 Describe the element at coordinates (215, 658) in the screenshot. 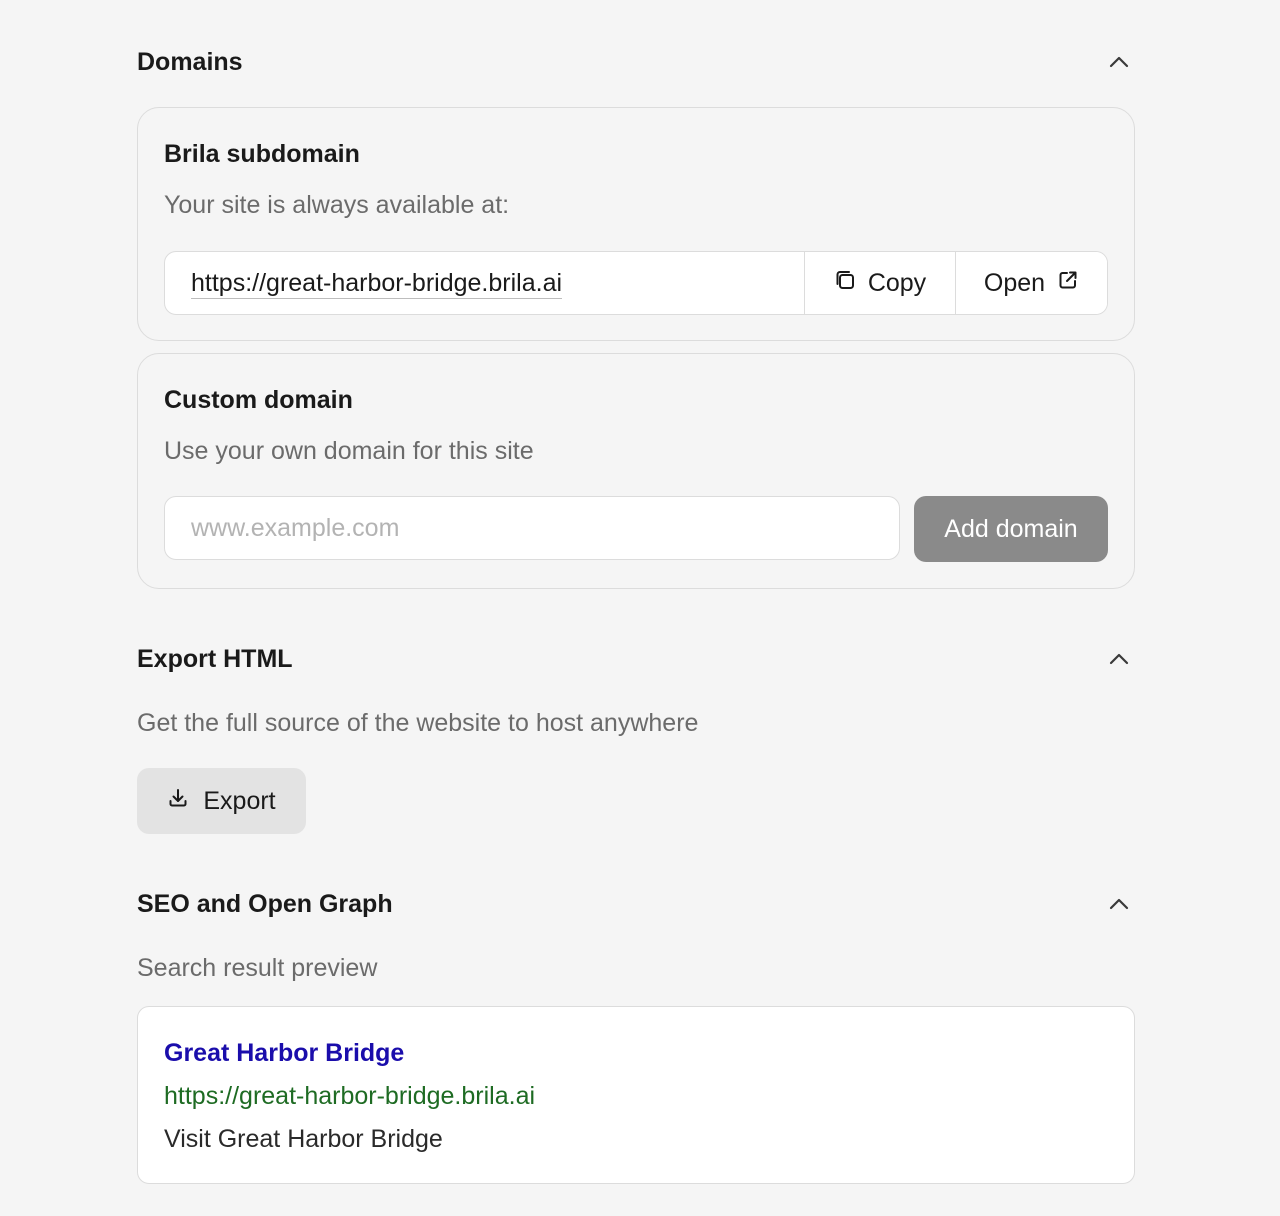

I see `export-section-title: Export HTML` at that location.